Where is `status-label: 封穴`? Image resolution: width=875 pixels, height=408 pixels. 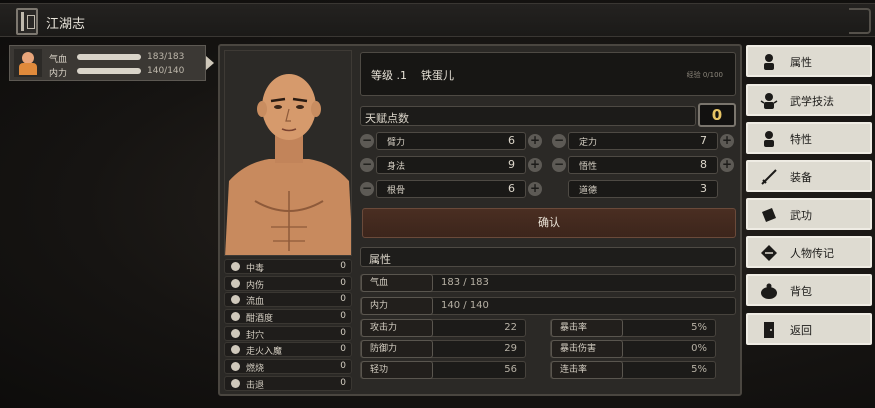 status-label: 封穴 is located at coordinates (255, 335).